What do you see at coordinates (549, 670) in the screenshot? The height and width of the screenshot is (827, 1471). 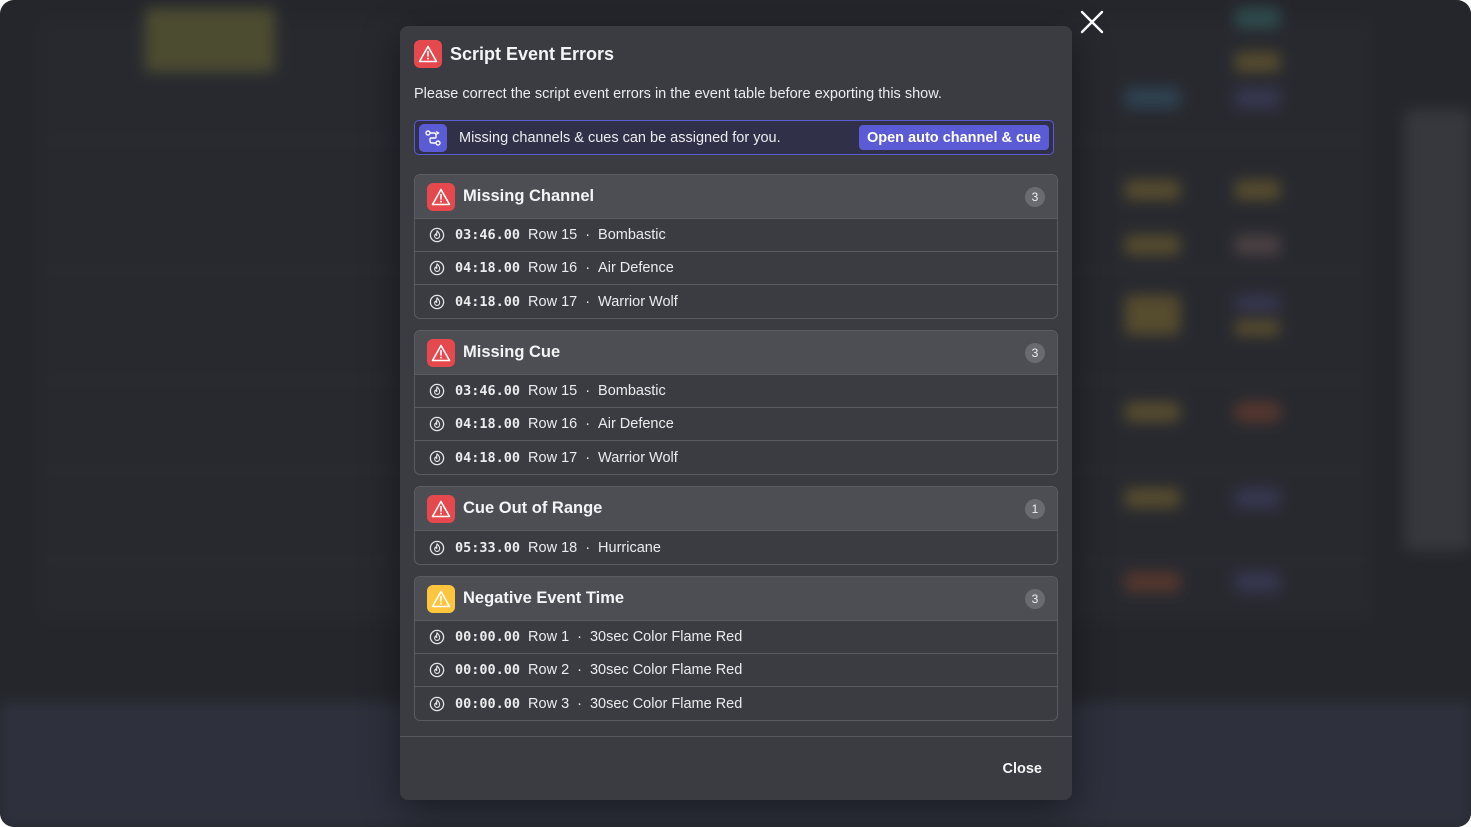 I see `event-row-number: Row 2` at bounding box center [549, 670].